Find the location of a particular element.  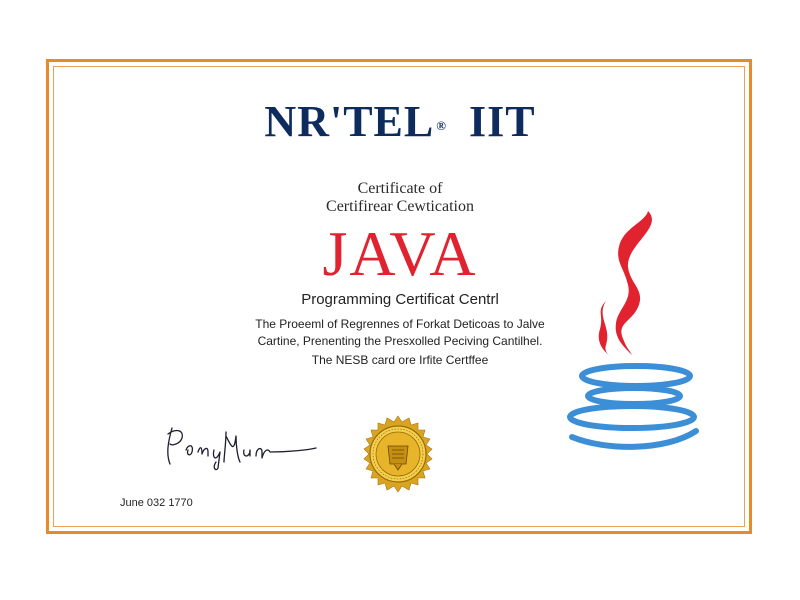

issue-date: June 032 1770 is located at coordinates (156, 503).